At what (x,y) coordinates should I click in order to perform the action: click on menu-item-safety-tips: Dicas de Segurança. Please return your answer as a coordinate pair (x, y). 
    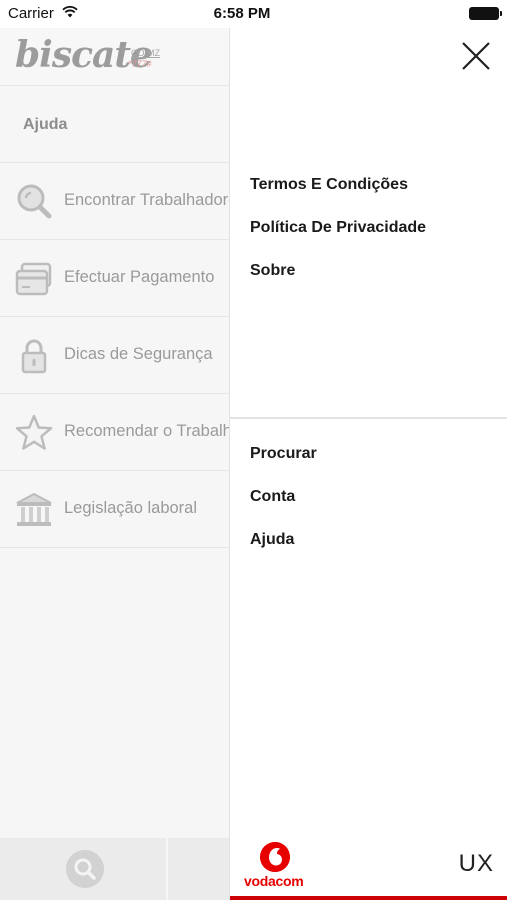
    Looking at the image, I should click on (114, 355).